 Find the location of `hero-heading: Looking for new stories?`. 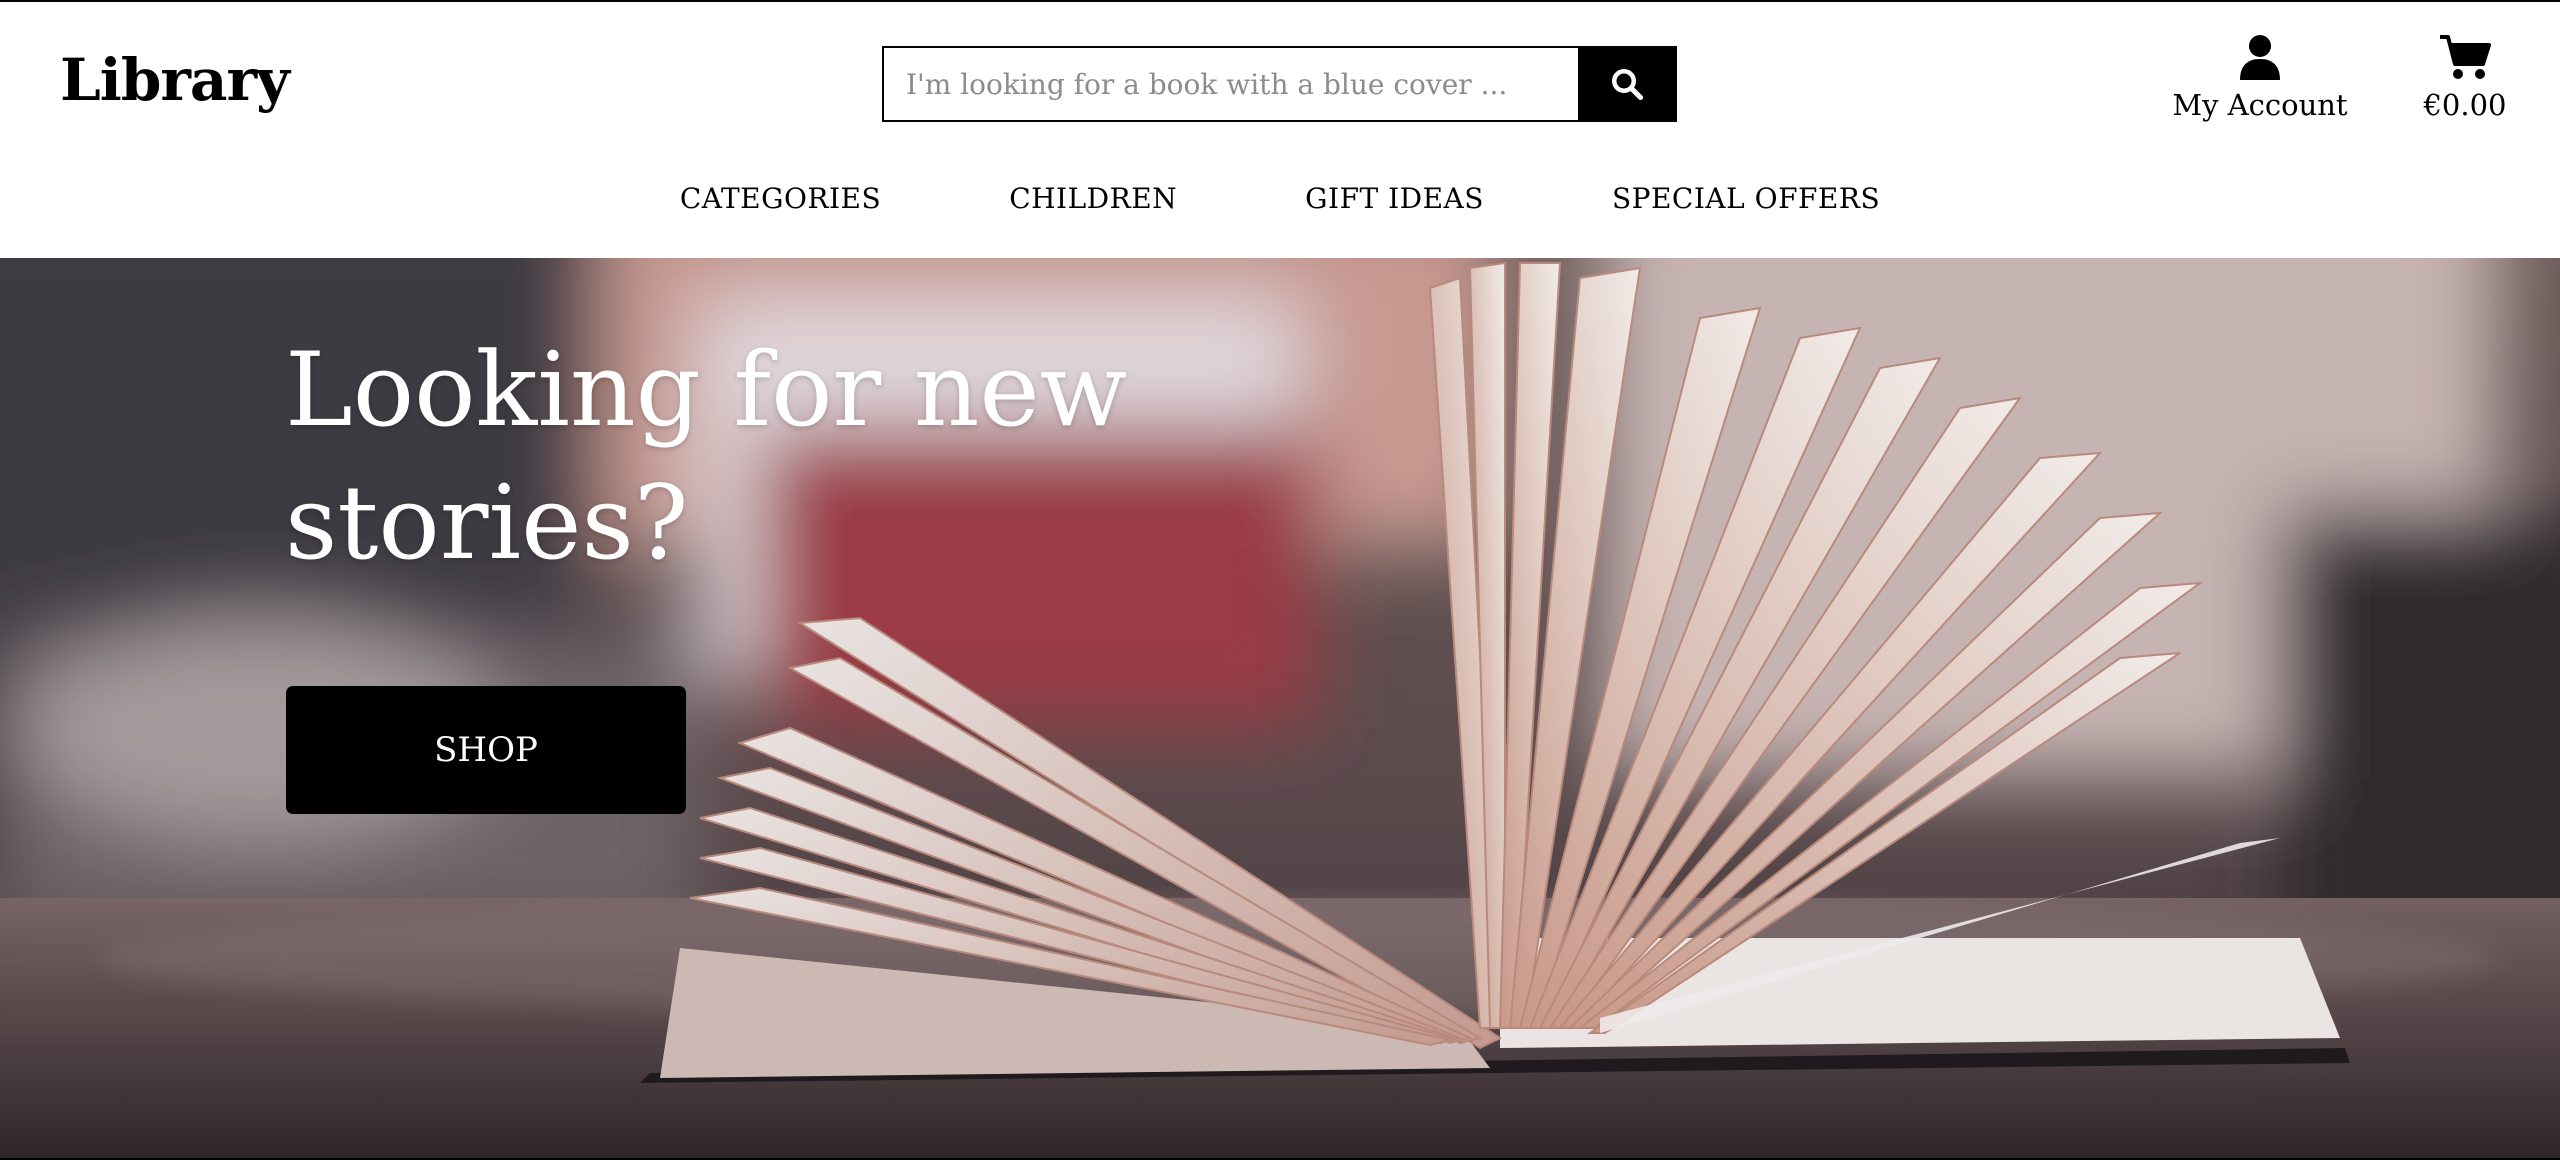

hero-heading: Looking for new stories? is located at coordinates (706, 457).